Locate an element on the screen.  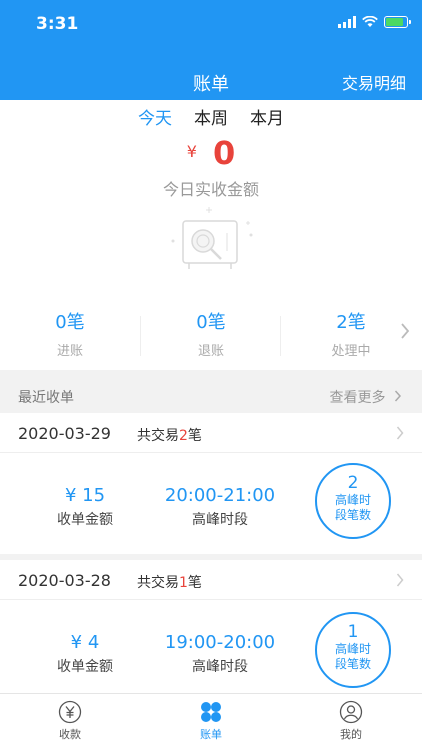
record-count: 共交易2笔 is located at coordinates (169, 436).